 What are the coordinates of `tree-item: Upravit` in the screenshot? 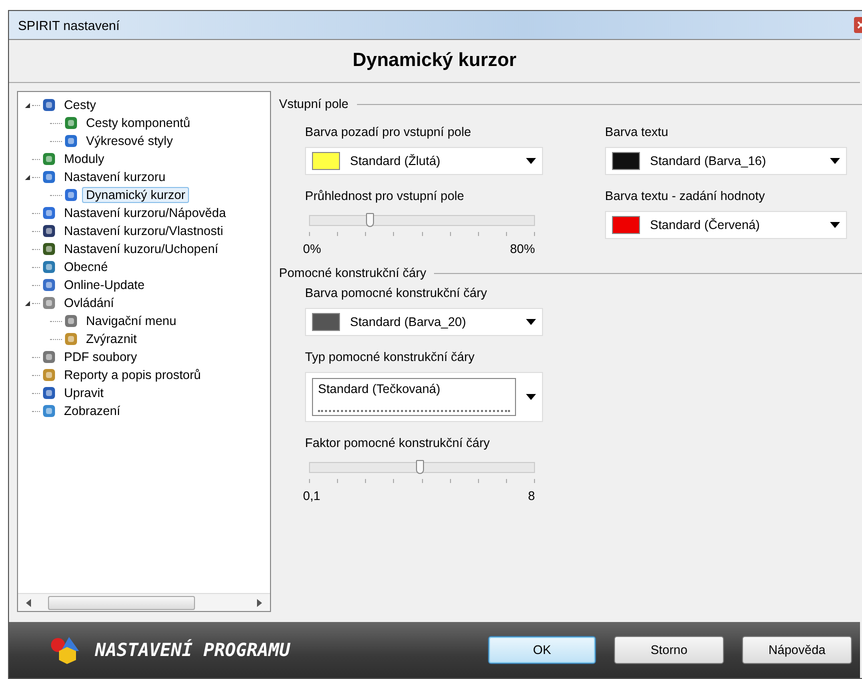 It's located at (84, 393).